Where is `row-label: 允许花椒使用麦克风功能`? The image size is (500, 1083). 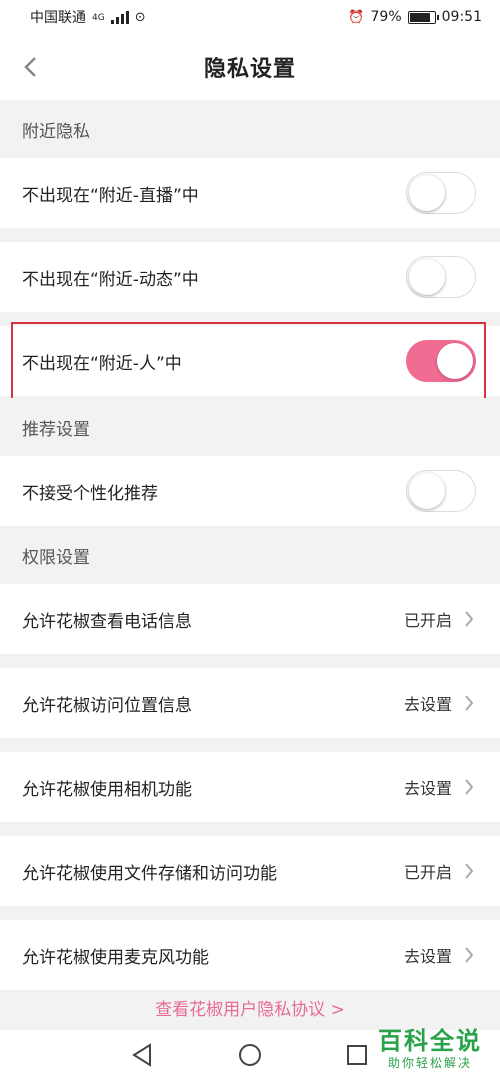
row-label: 允许花椒使用麦克风功能 is located at coordinates (115, 957).